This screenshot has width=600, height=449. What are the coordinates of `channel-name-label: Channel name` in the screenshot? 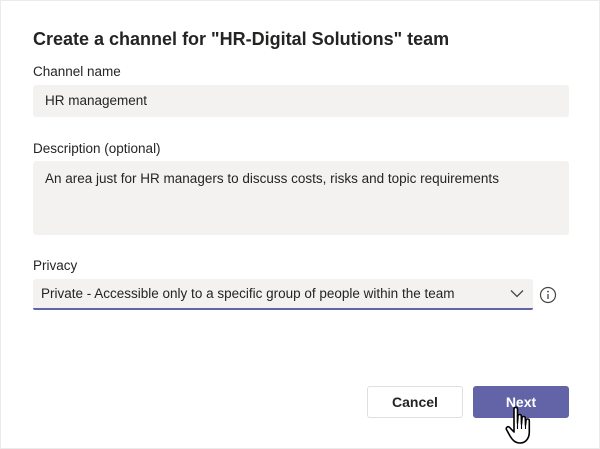 It's located at (77, 71).